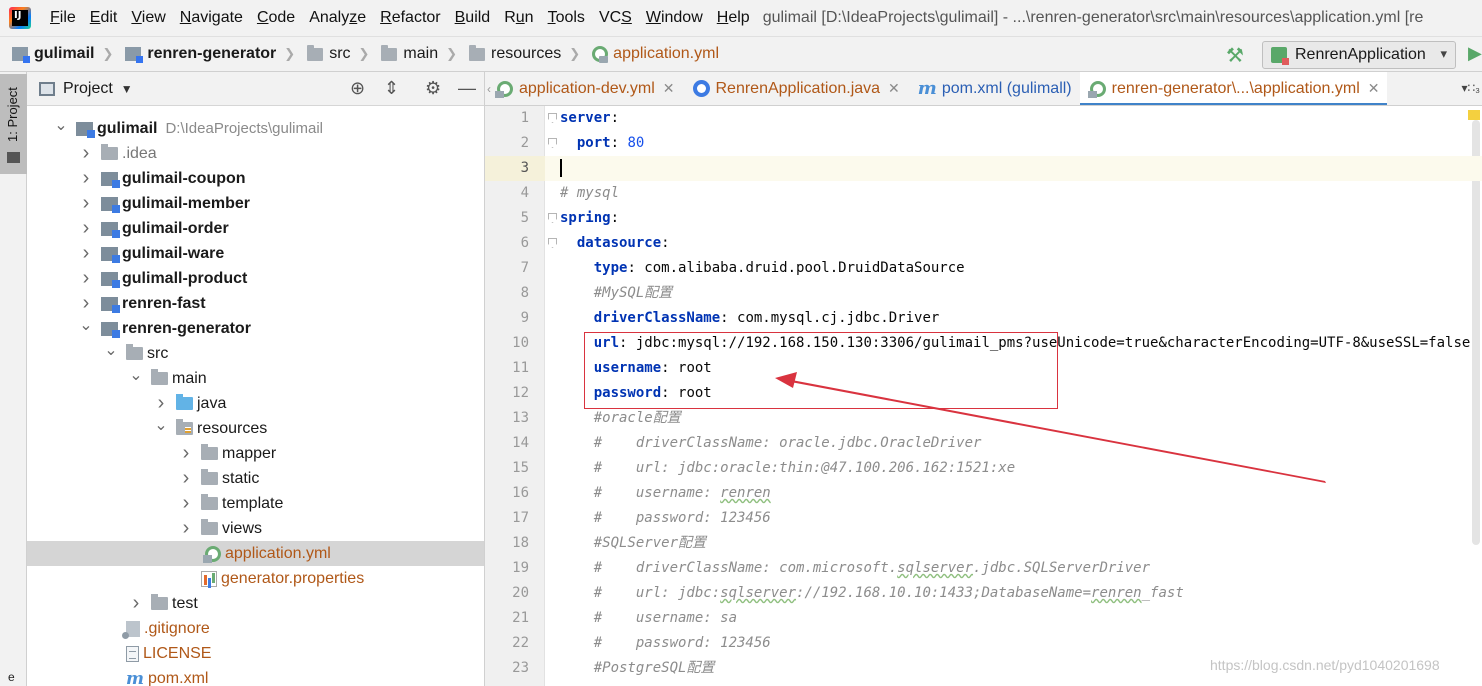  What do you see at coordinates (983, 143) in the screenshot?
I see `code-line: 2 port: 80` at bounding box center [983, 143].